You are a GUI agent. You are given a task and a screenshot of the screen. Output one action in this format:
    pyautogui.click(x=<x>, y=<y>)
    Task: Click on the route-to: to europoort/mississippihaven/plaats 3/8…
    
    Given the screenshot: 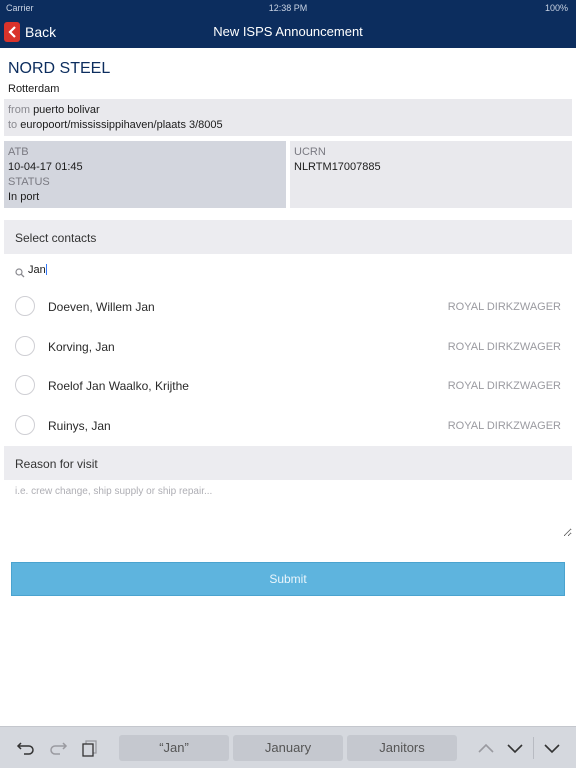 What is the action you would take?
    pyautogui.click(x=288, y=125)
    